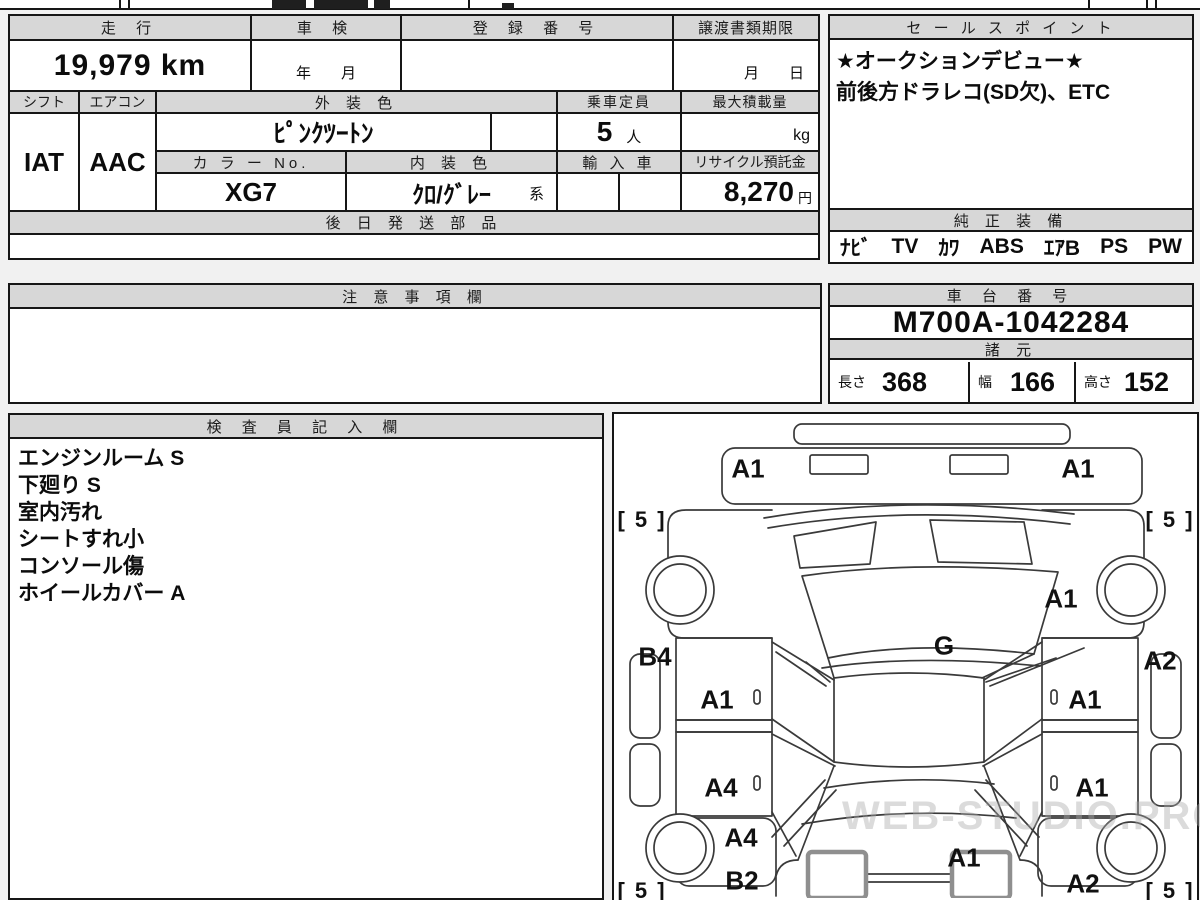 This screenshot has width=1200, height=900. I want to click on equipment-item: ｴｱB, so click(1062, 248).